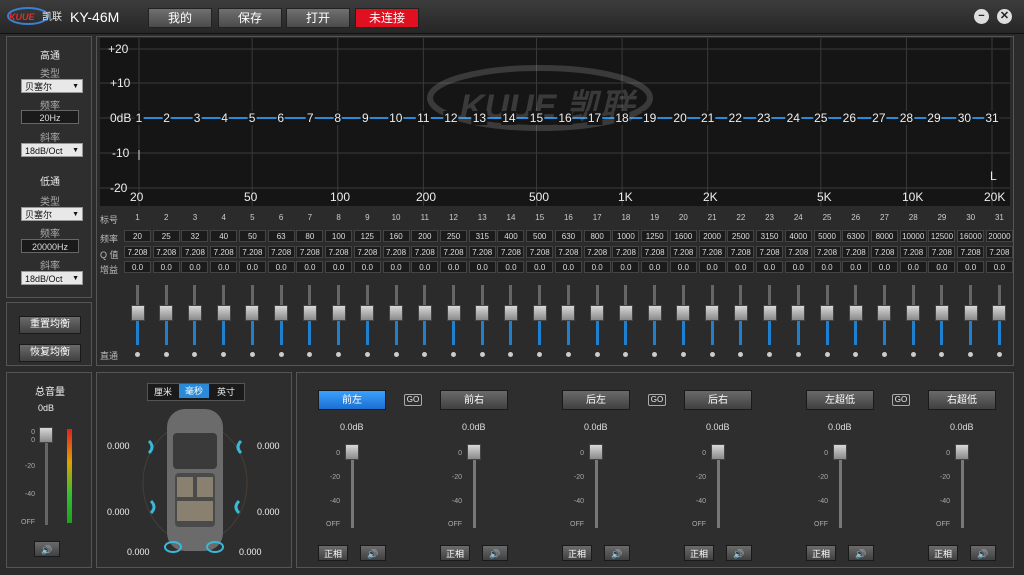  I want to click on band-freq-input: 800, so click(597, 236).